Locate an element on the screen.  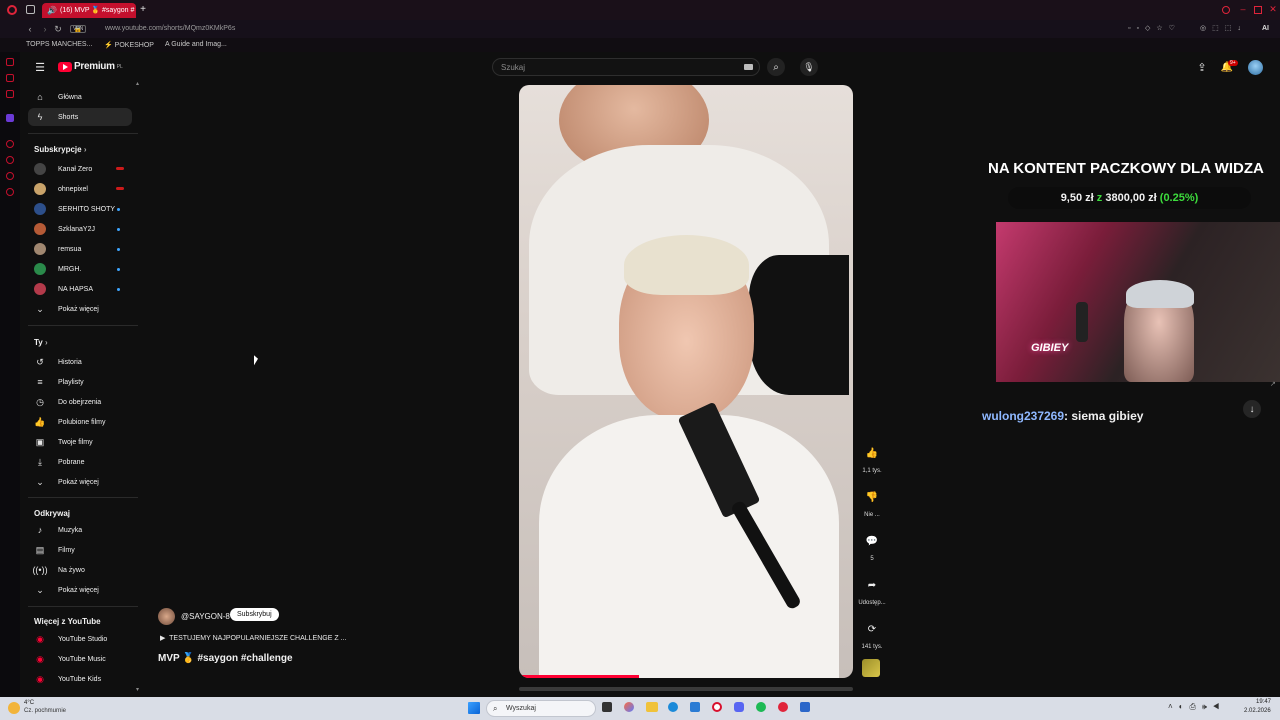
sidebar-explore-3: ⌄ Pokaż więcej is located at coordinates (80, 590).